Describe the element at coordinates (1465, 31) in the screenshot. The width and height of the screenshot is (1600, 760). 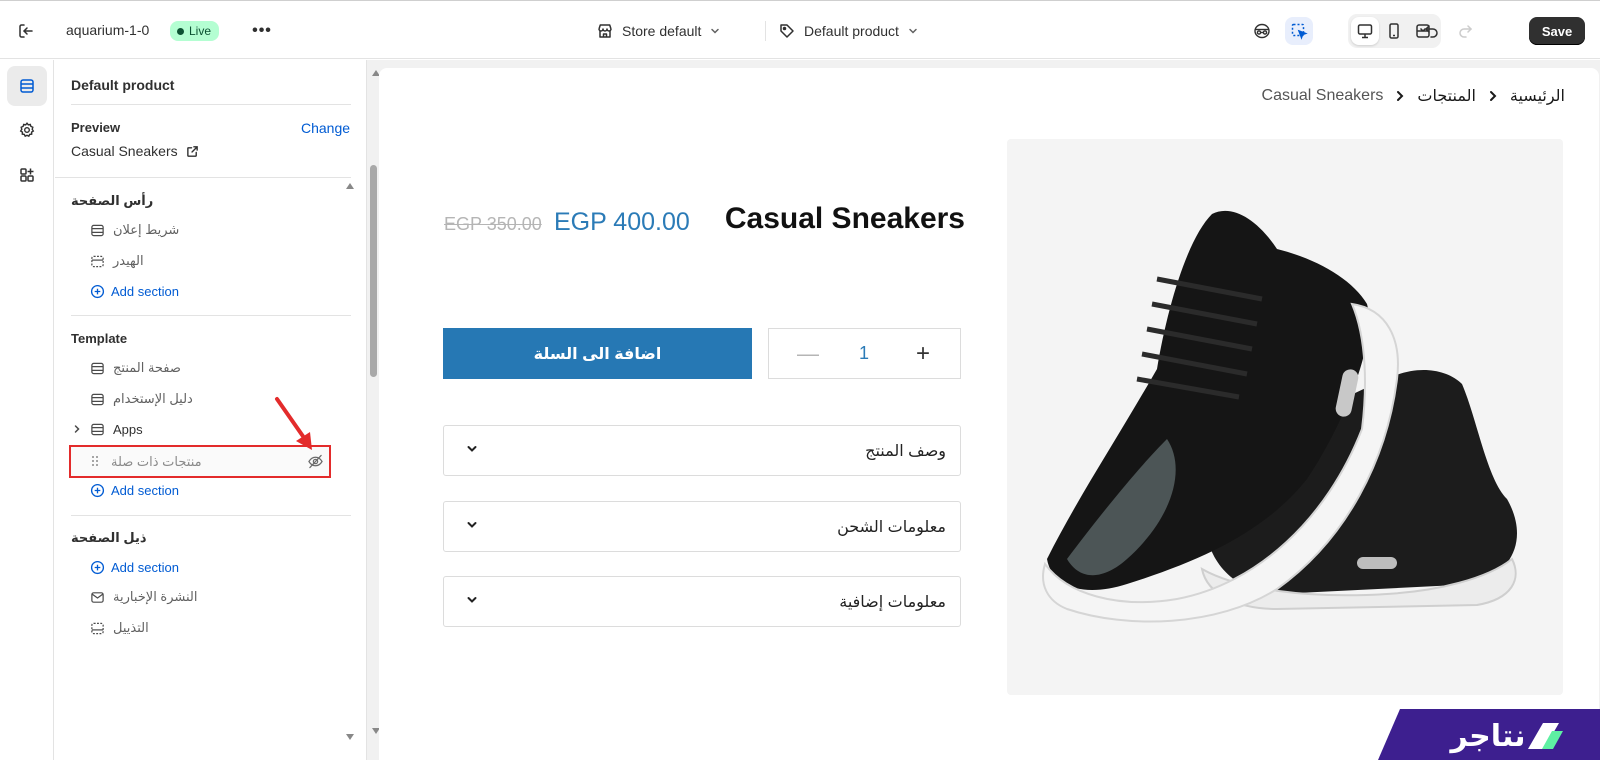
I see `redo-icon` at that location.